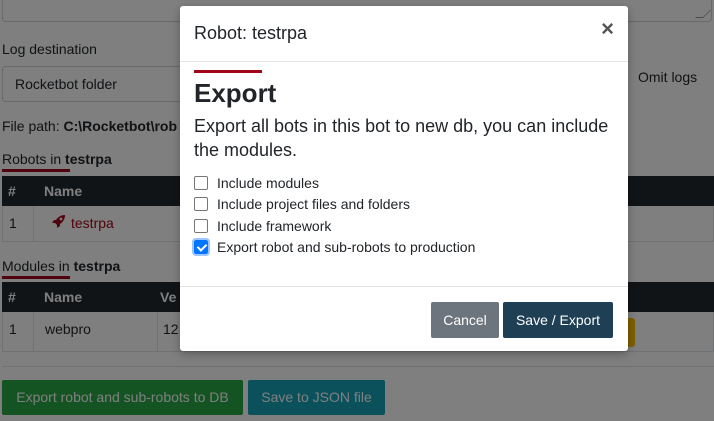  Describe the element at coordinates (201, 204) in the screenshot. I see `include-project-files-checkbox` at that location.